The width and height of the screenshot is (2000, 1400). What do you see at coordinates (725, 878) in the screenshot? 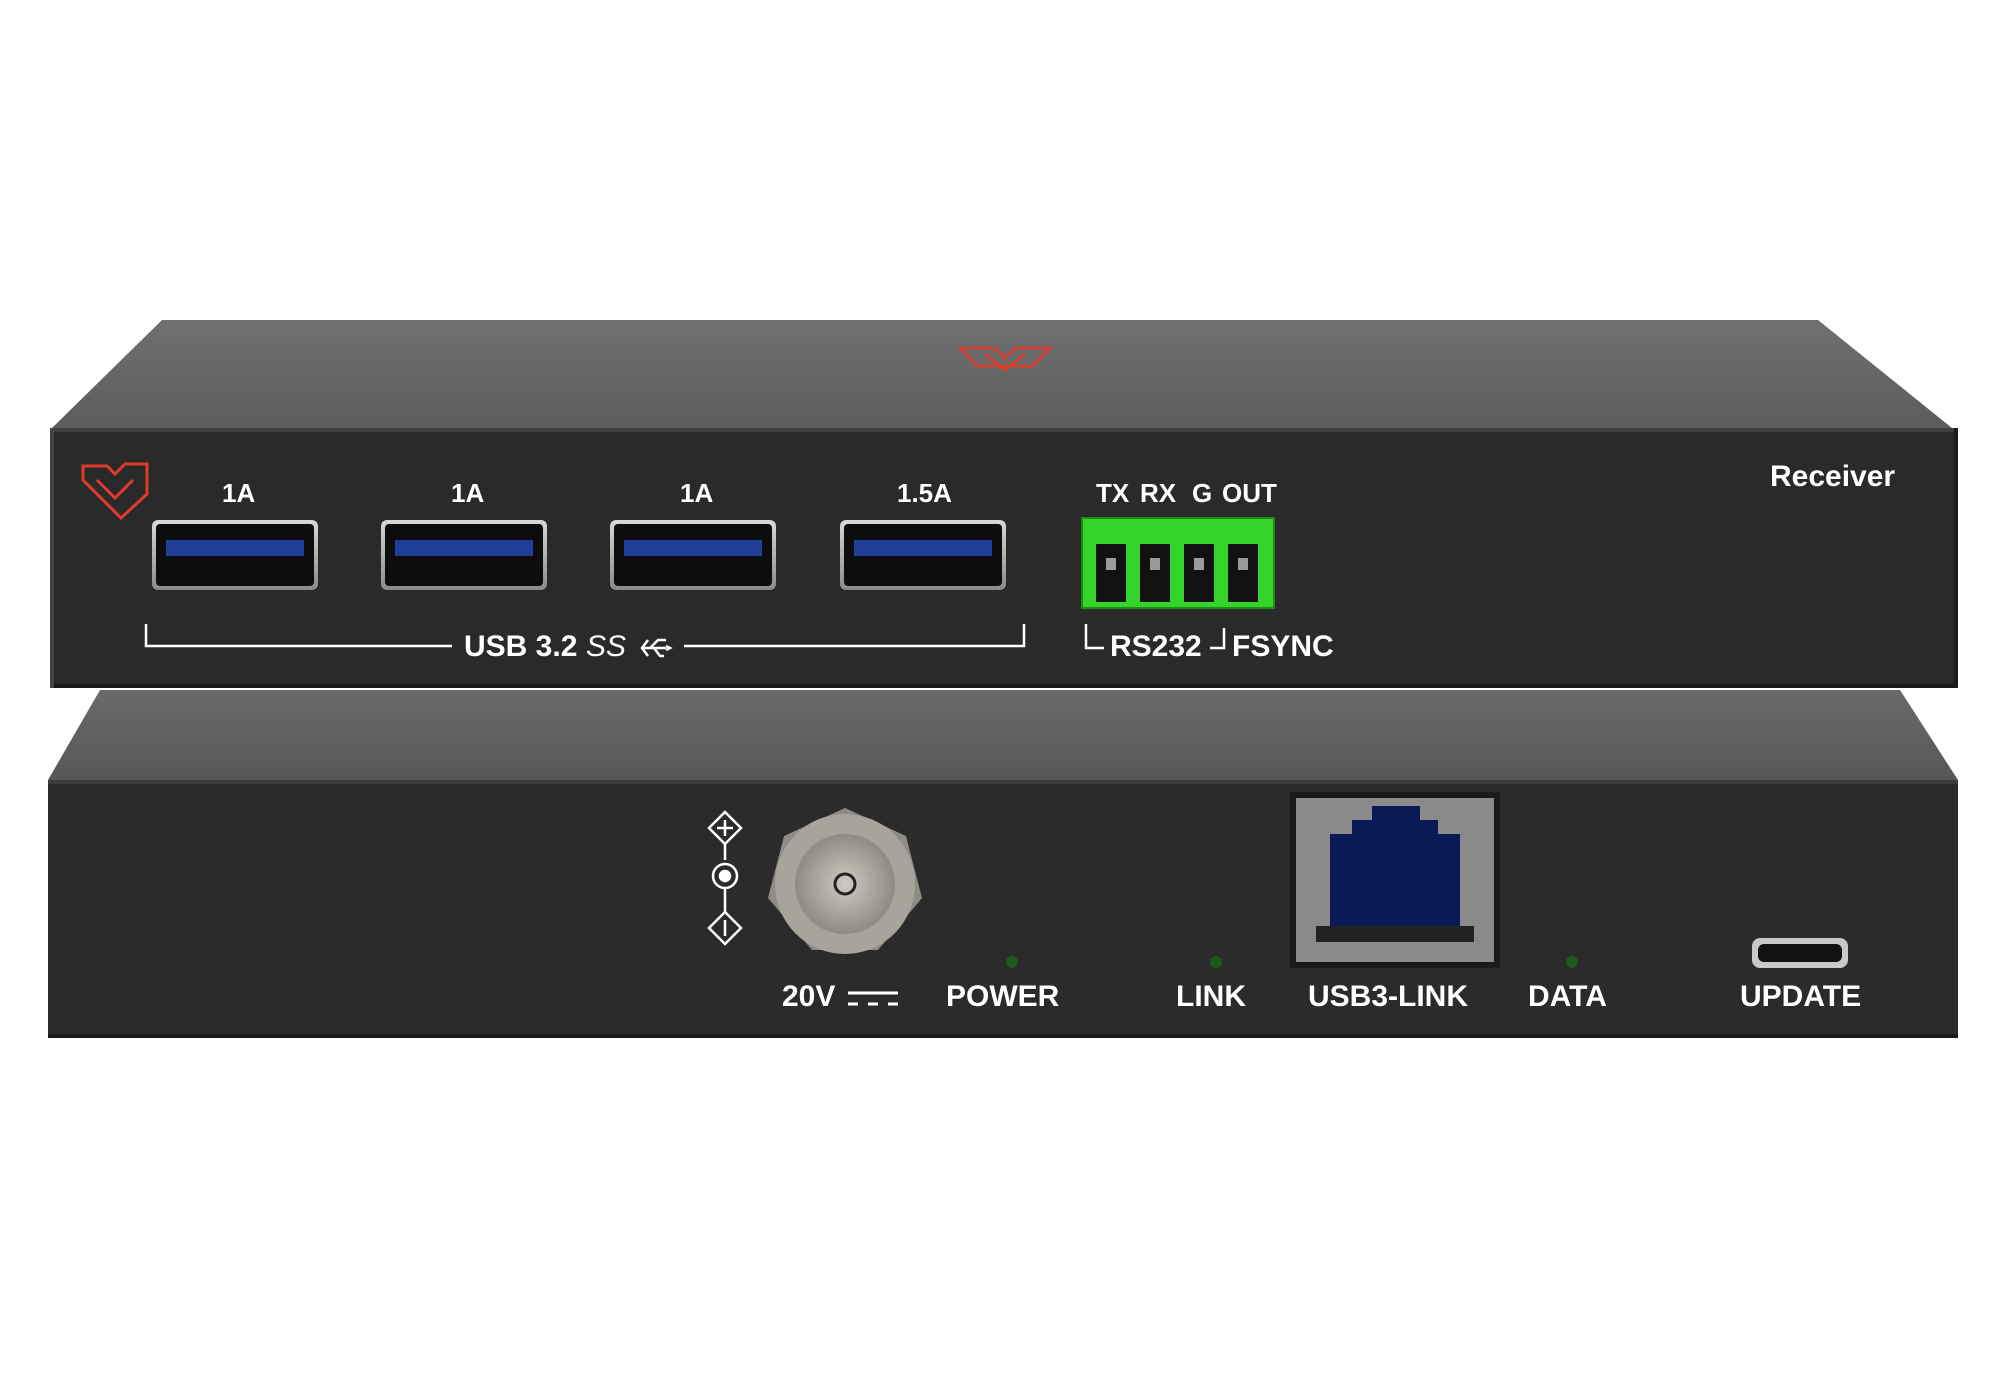
I see `polarity-icon` at bounding box center [725, 878].